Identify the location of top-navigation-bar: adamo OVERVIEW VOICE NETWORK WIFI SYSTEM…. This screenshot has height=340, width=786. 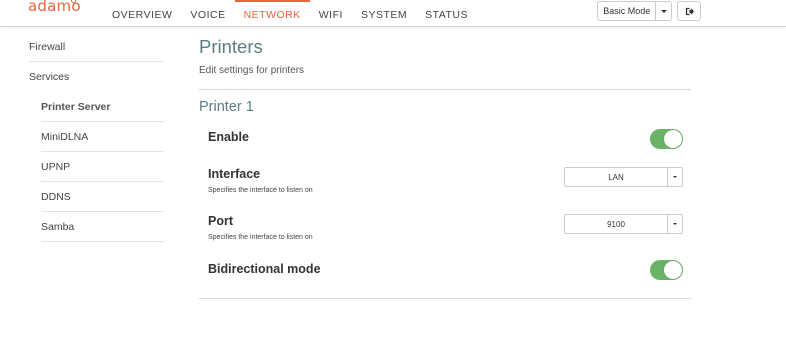
(393, 13).